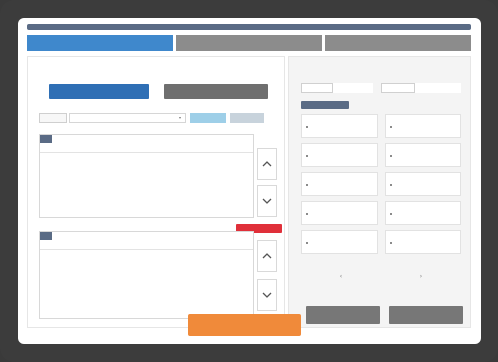  I want to click on lower-grid, so click(146, 275).